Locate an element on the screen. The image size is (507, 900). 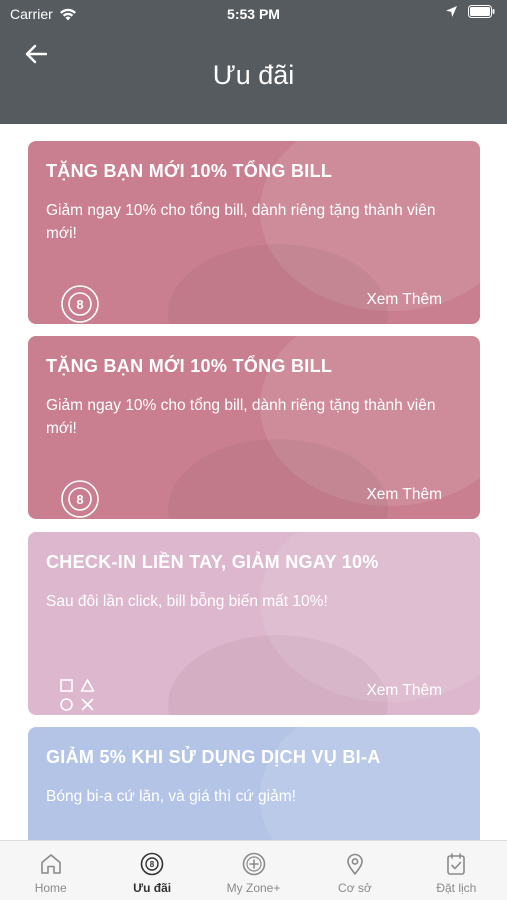
tab-label: Cơ sở is located at coordinates (355, 888).